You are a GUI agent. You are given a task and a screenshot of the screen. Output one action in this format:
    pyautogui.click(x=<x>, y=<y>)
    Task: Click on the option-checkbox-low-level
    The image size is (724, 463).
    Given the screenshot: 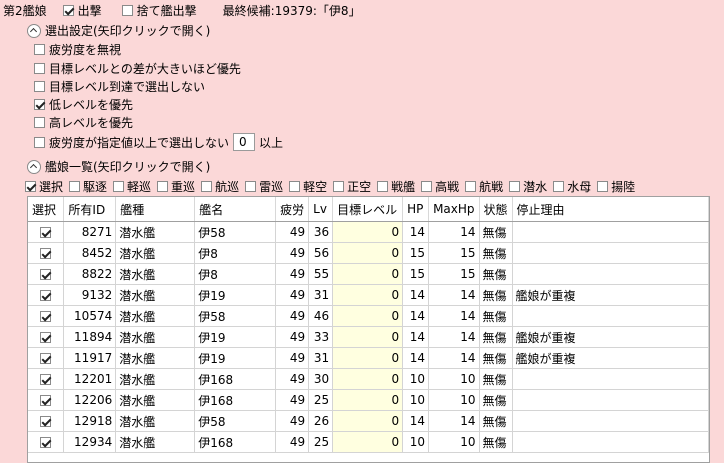 What is the action you would take?
    pyautogui.click(x=39, y=104)
    